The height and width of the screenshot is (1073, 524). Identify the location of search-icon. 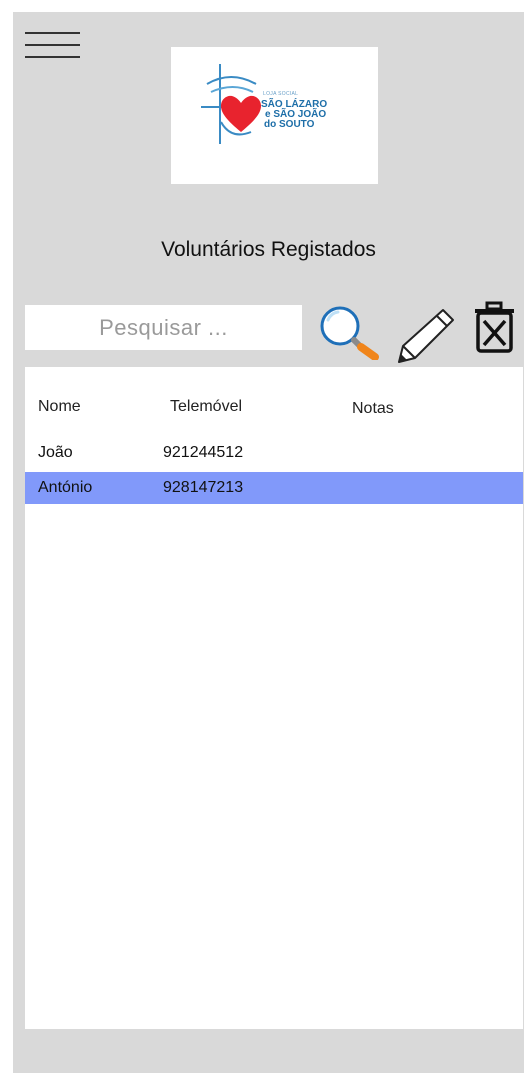
(349, 333).